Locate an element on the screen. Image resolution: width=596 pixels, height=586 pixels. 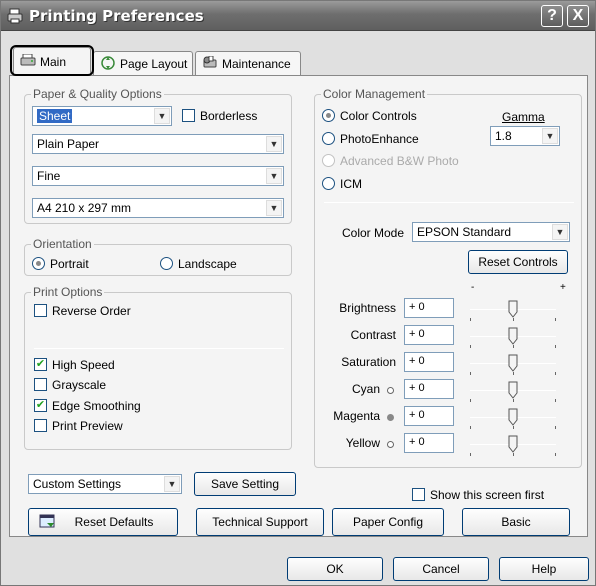
show-first-checkbox is located at coordinates (418, 494).